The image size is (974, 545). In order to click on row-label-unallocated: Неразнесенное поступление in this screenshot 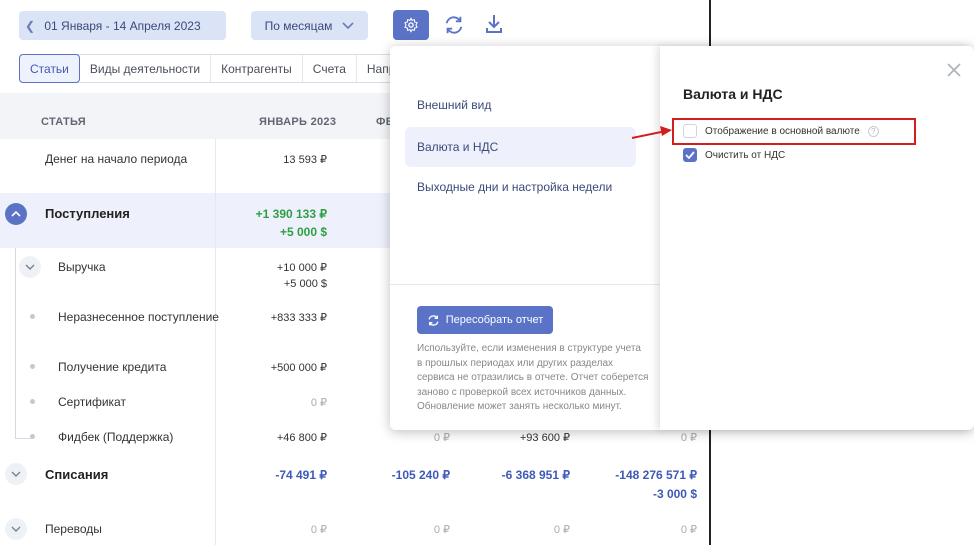, I will do `click(138, 317)`.